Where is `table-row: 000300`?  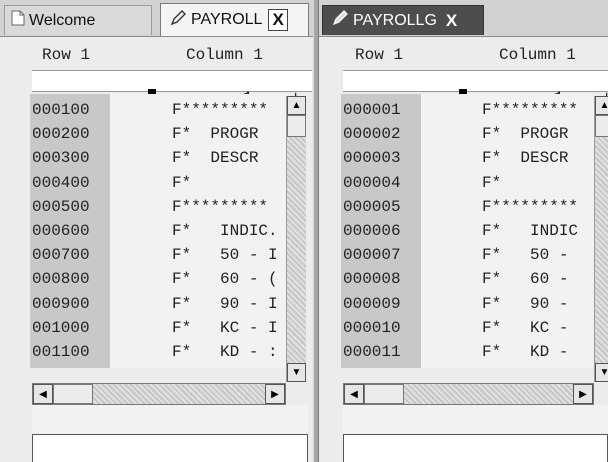
table-row: 000300 is located at coordinates (61, 158).